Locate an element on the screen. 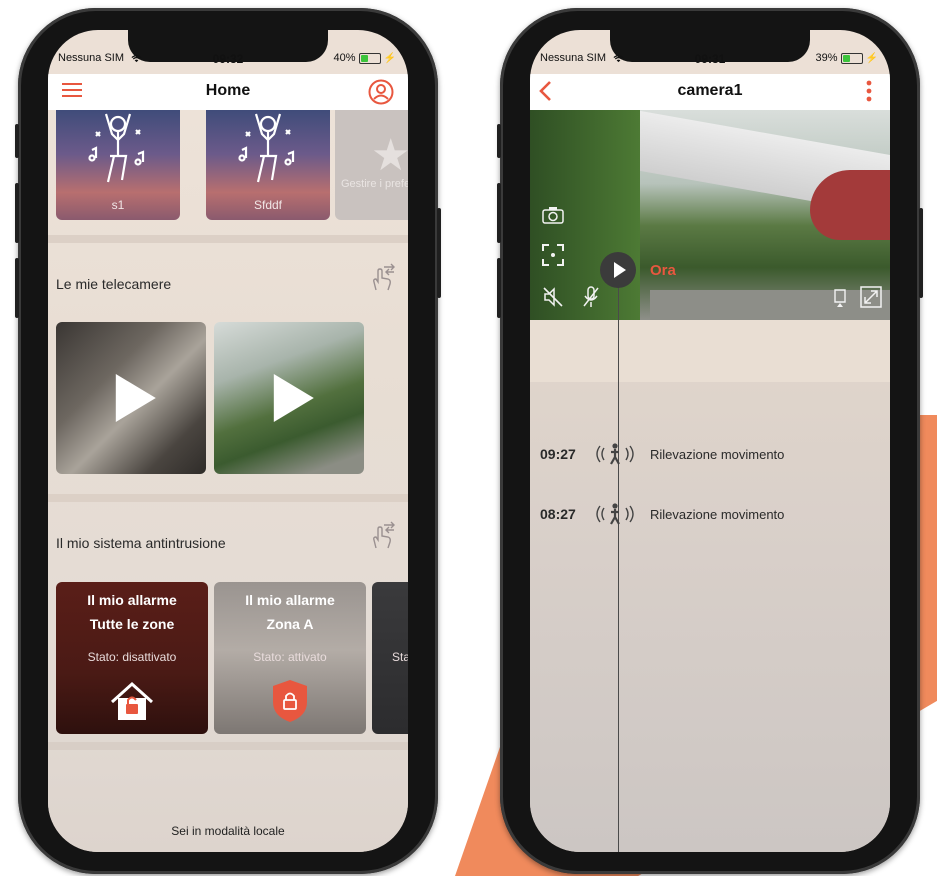 The image size is (937, 876). camera-snapshot-icon is located at coordinates (553, 217).